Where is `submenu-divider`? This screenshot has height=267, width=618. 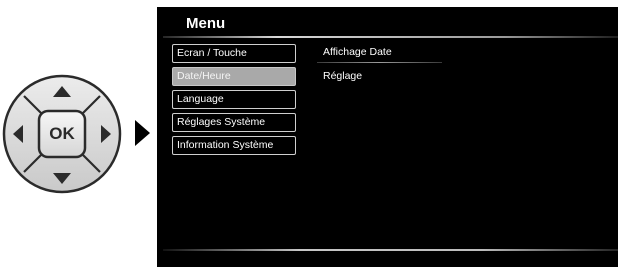 submenu-divider is located at coordinates (379, 62).